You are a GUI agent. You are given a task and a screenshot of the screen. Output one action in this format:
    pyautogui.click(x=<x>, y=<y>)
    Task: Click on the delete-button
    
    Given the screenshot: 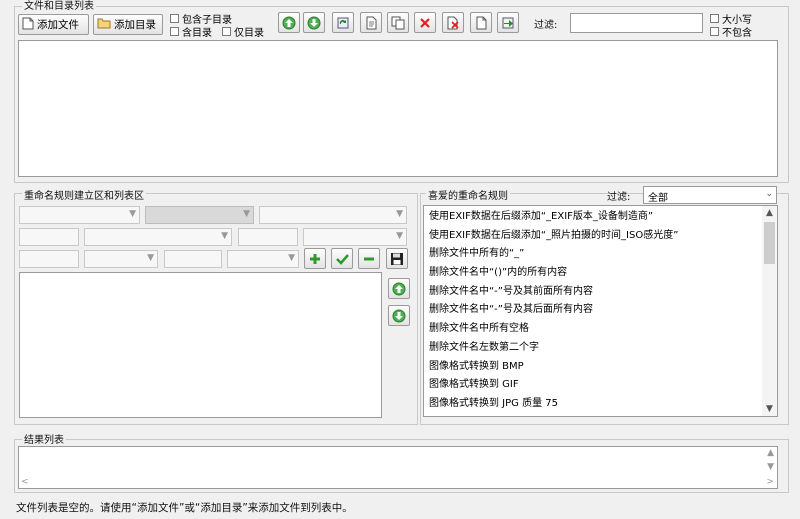 What is the action you would take?
    pyautogui.click(x=425, y=22)
    